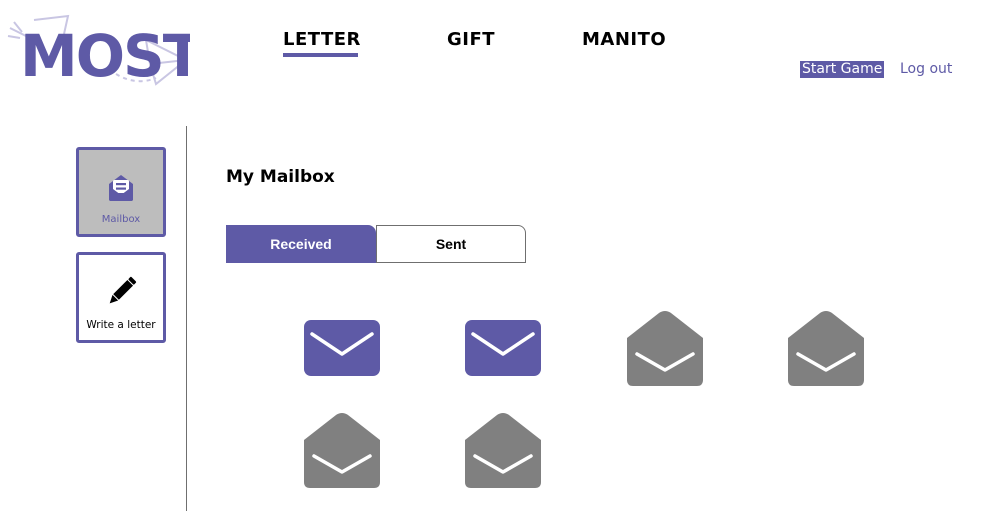 The height and width of the screenshot is (511, 985). I want to click on page-title: My Mailbox, so click(280, 177).